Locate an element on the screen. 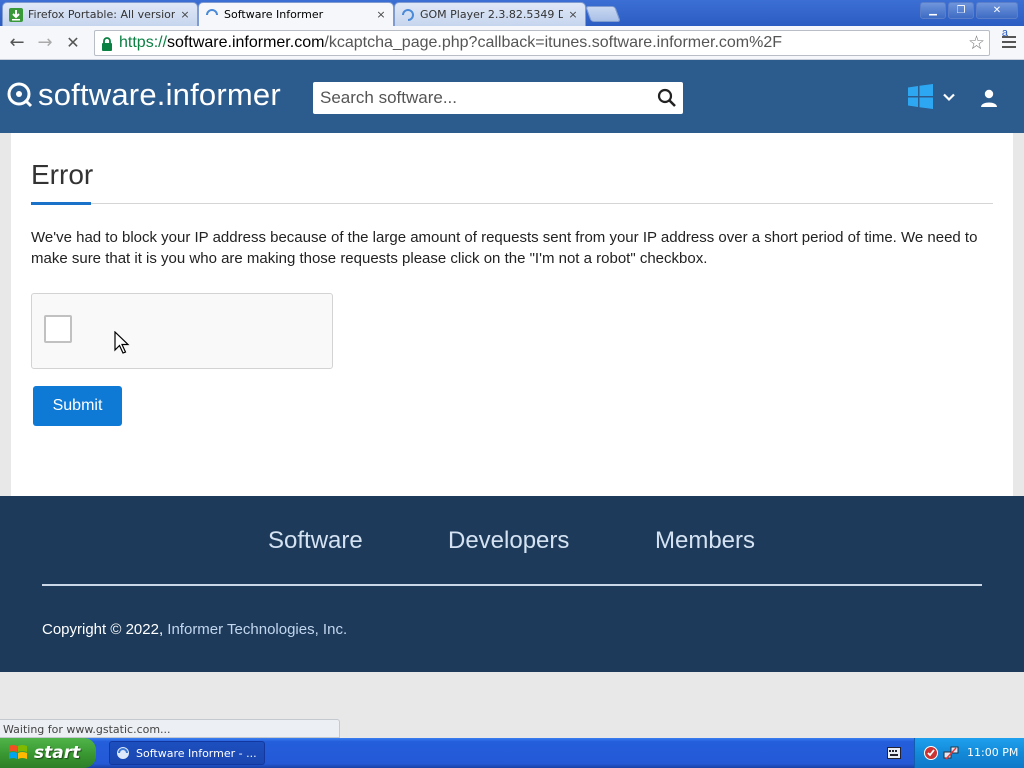 The height and width of the screenshot is (768, 1024). stop-loading-button: ✕ is located at coordinates (73, 43).